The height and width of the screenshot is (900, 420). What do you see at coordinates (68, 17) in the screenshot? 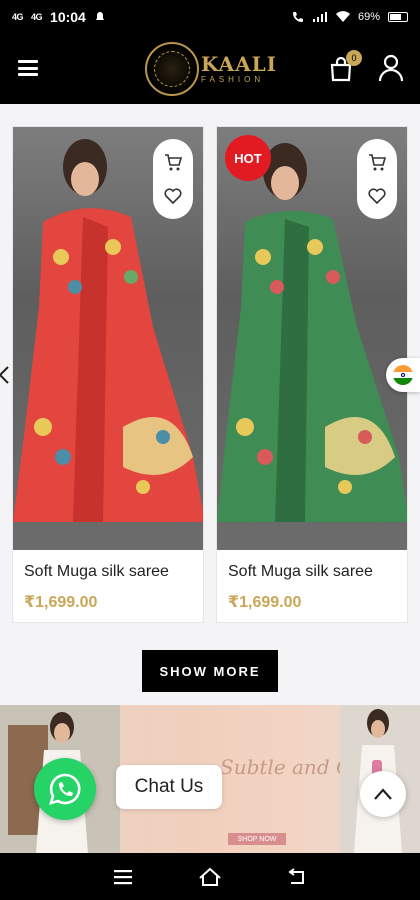
I see `status-time: 10:04` at bounding box center [68, 17].